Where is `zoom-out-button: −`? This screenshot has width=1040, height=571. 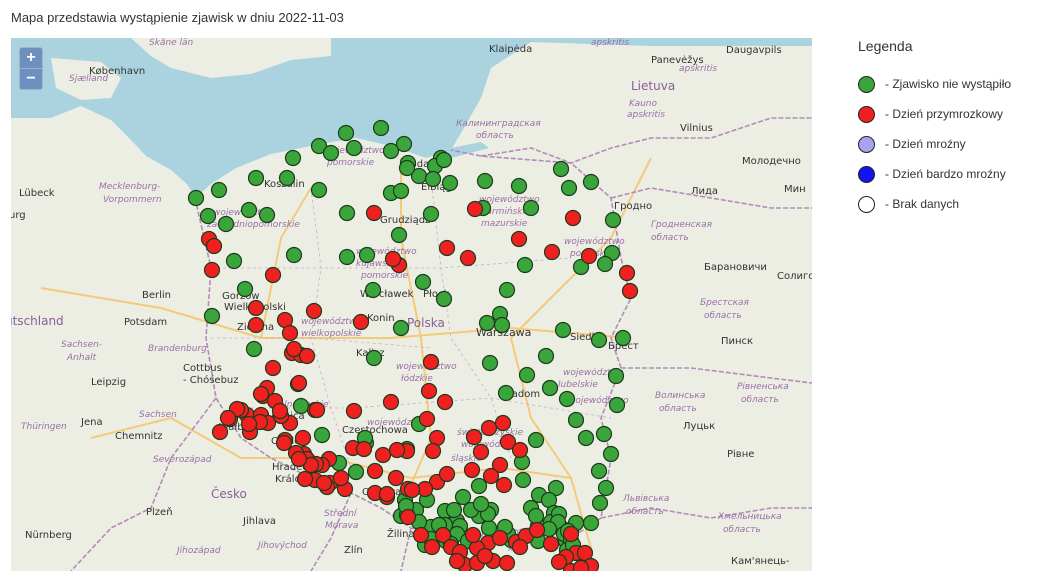 zoom-out-button: − is located at coordinates (31, 78).